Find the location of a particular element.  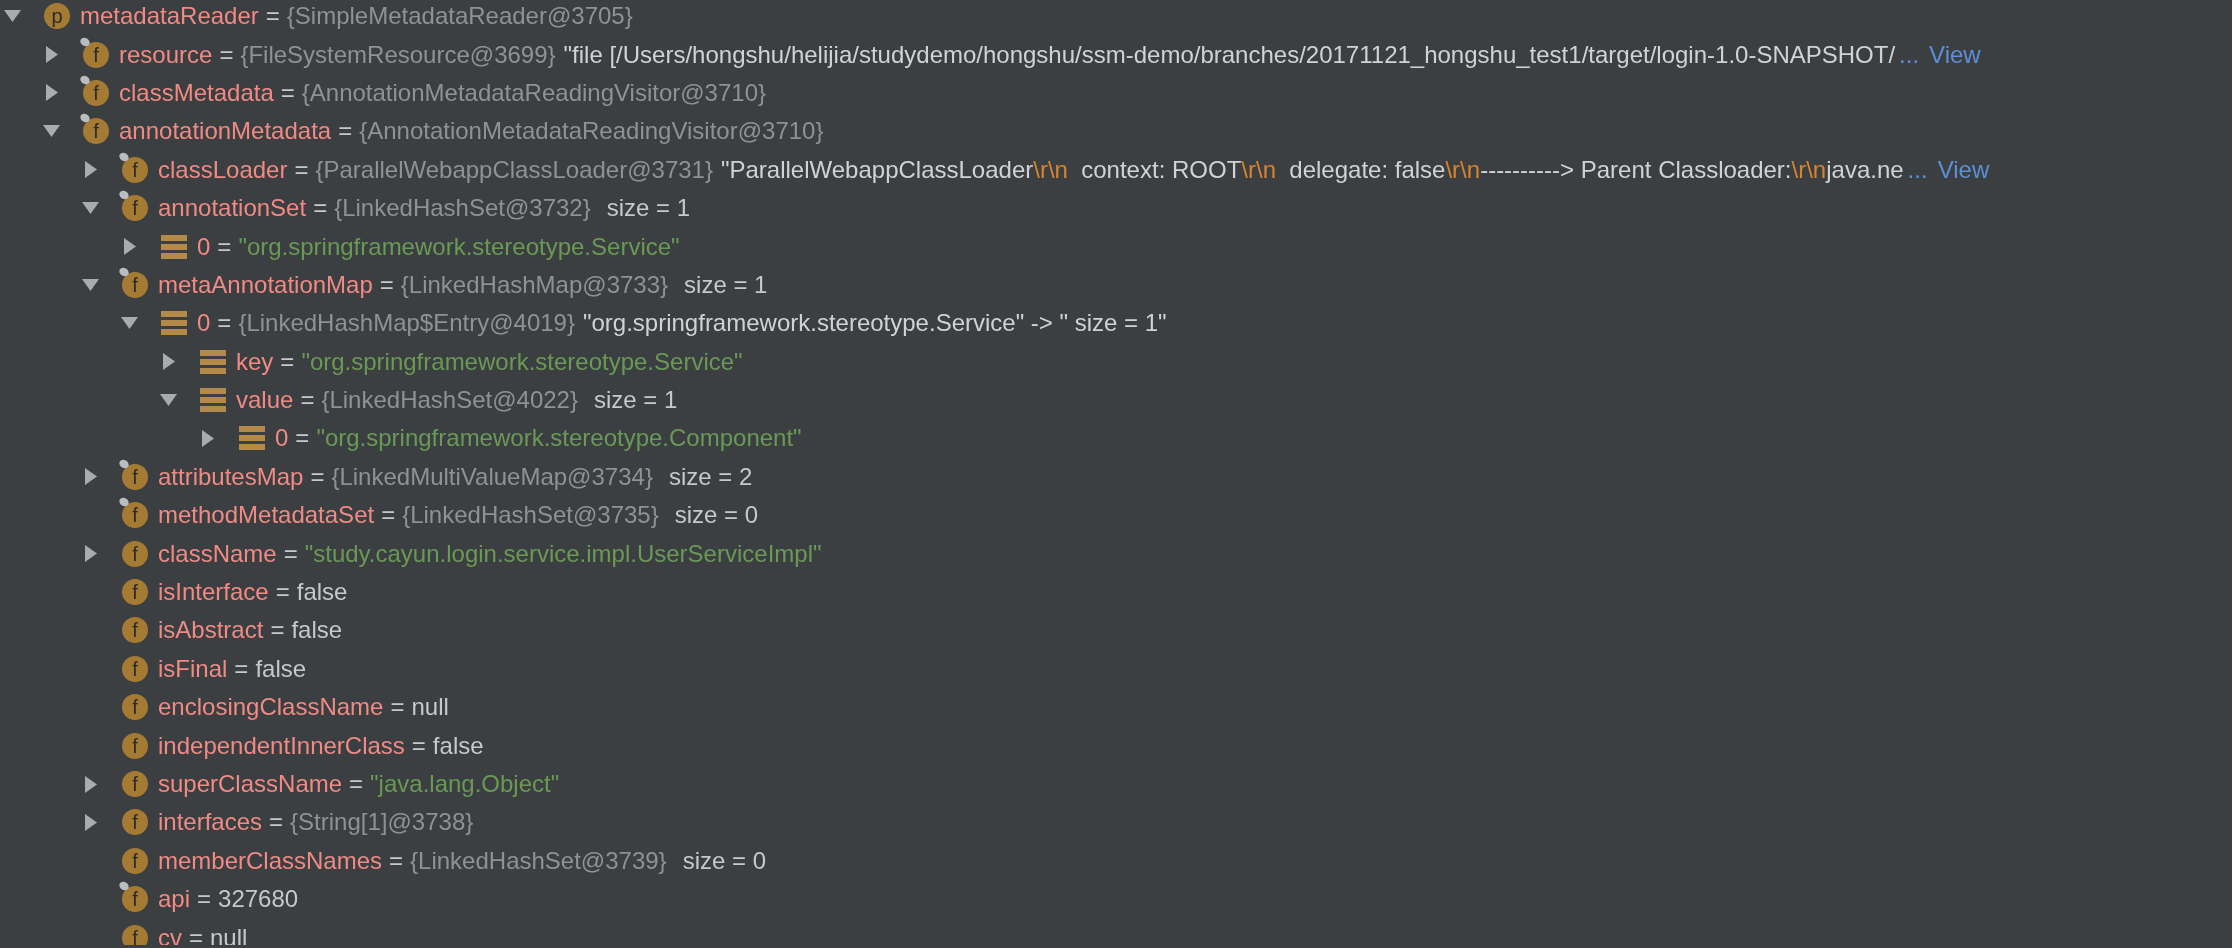

variable-name: className is located at coordinates (217, 553).